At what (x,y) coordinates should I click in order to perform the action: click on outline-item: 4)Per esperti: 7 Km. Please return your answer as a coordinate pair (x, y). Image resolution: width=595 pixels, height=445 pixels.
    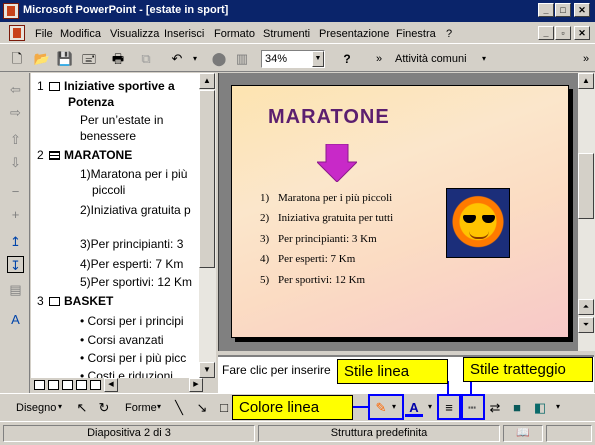
    Looking at the image, I should click on (131, 264).